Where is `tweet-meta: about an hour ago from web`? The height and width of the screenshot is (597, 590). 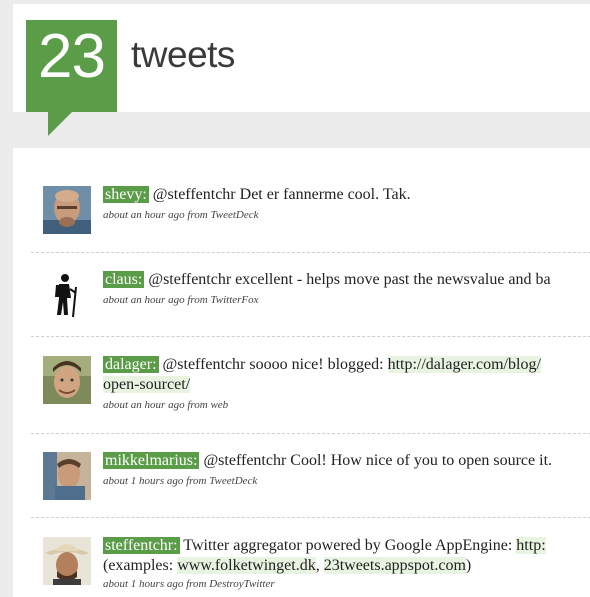
tweet-meta: about an hour ago from web is located at coordinates (166, 405).